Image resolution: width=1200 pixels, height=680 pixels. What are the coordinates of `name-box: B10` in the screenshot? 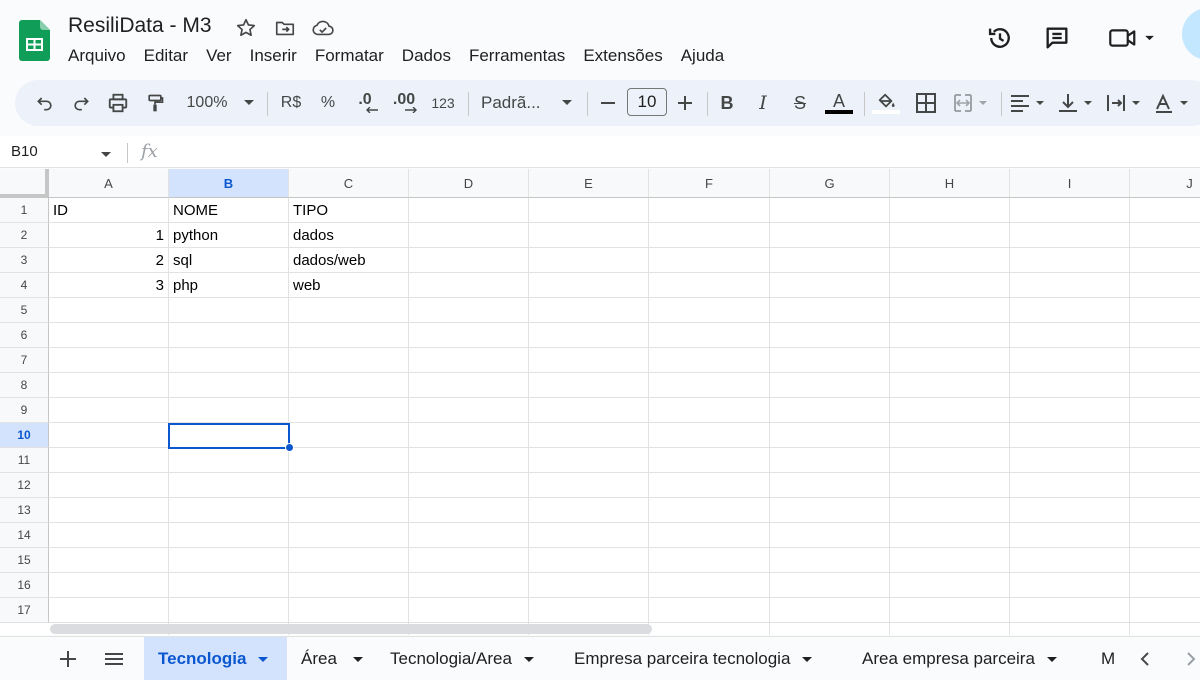 It's located at (24, 151).